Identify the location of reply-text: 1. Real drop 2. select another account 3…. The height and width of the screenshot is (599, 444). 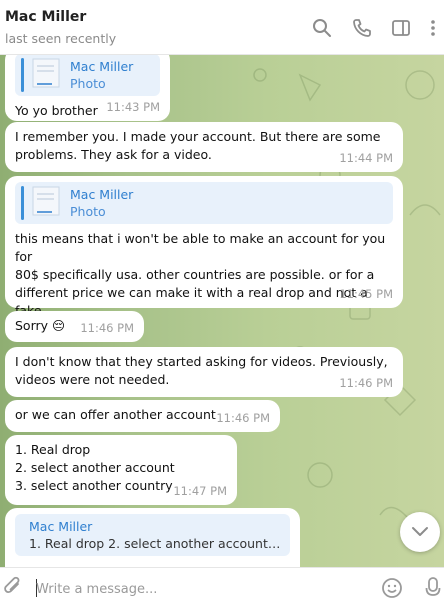
(156, 543).